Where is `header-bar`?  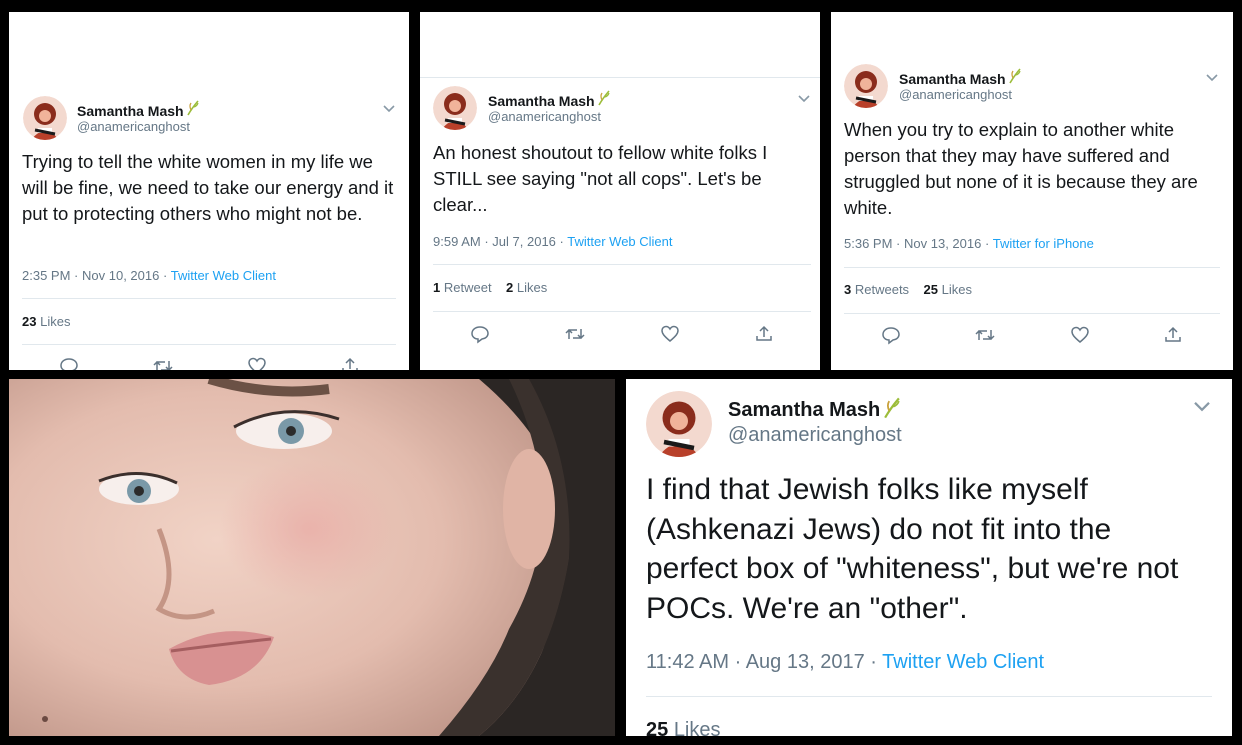
header-bar is located at coordinates (620, 45).